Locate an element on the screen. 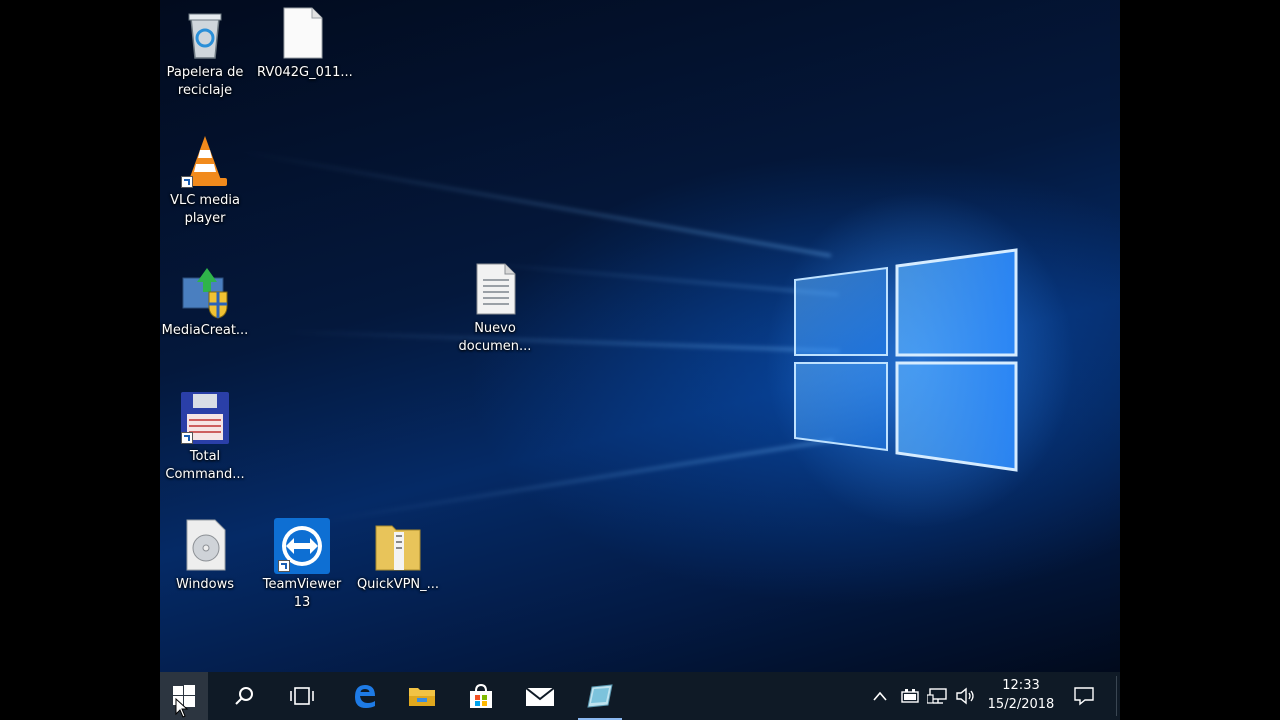 The image size is (1280, 720). search-button is located at coordinates (244, 696).